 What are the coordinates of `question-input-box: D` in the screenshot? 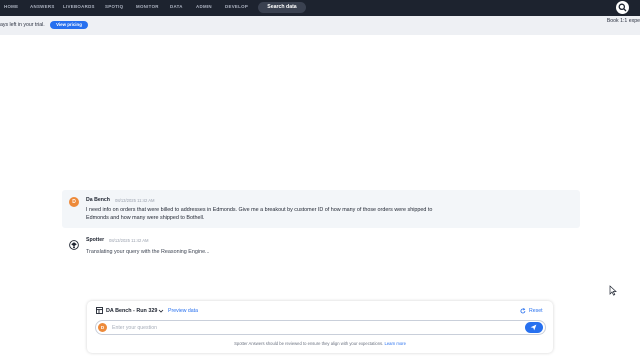 It's located at (320, 327).